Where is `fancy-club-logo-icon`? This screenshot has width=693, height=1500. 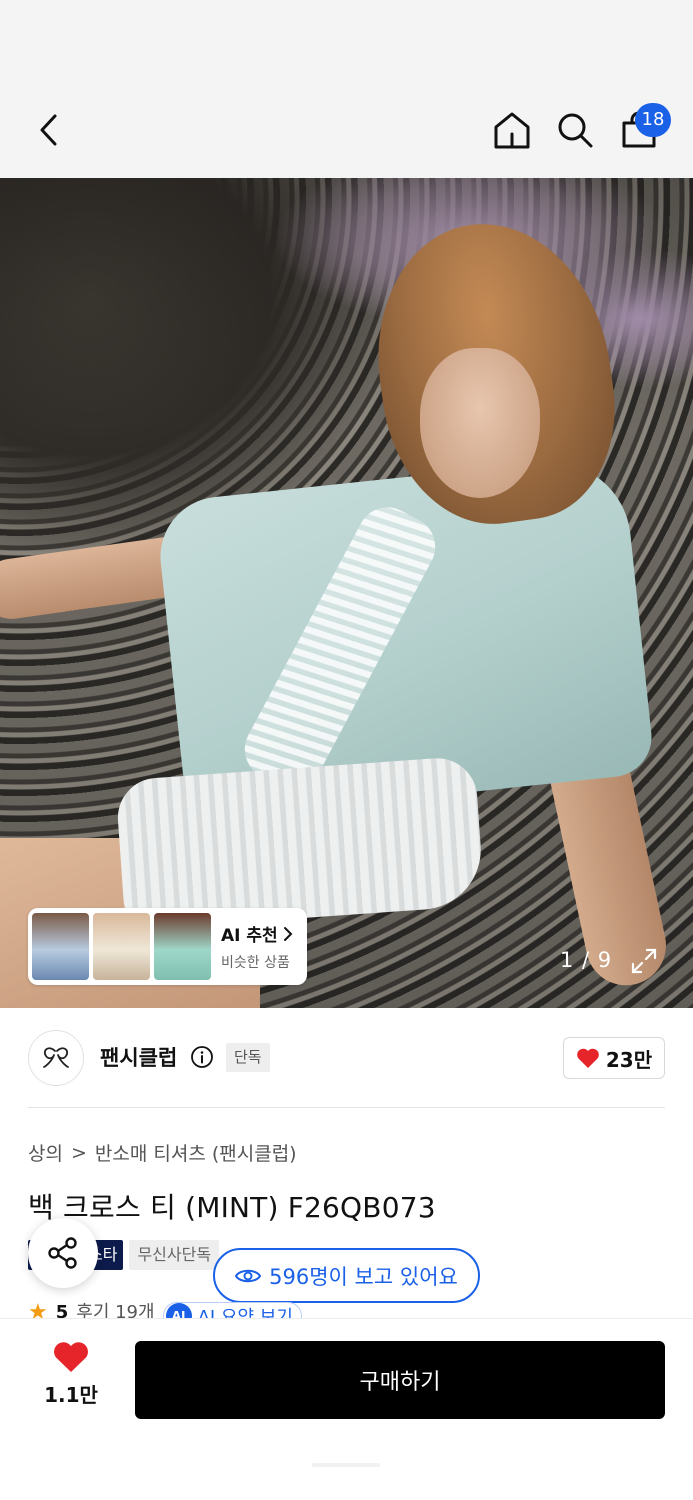
fancy-club-logo-icon is located at coordinates (56, 1057).